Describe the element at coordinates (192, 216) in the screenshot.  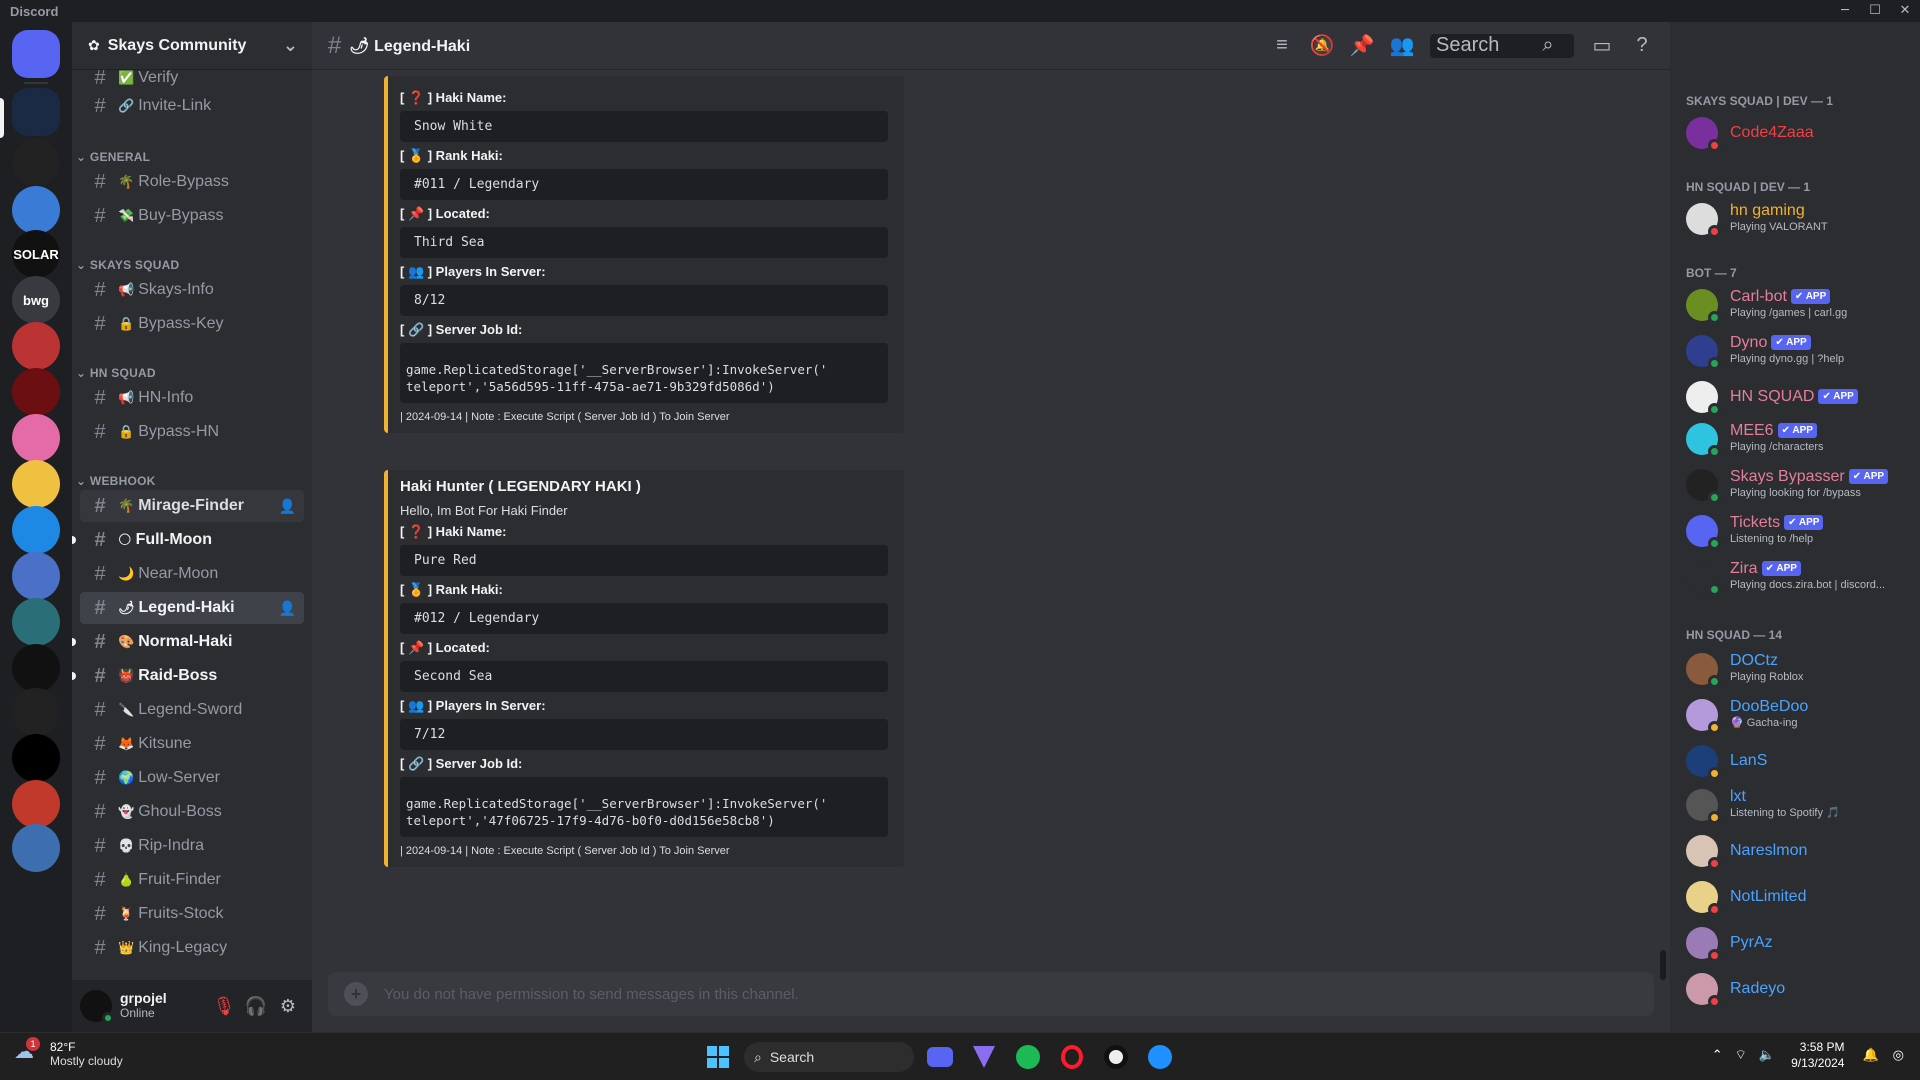
I see `channel-buy-bypass: # 💸 Buy-Bypass` at that location.